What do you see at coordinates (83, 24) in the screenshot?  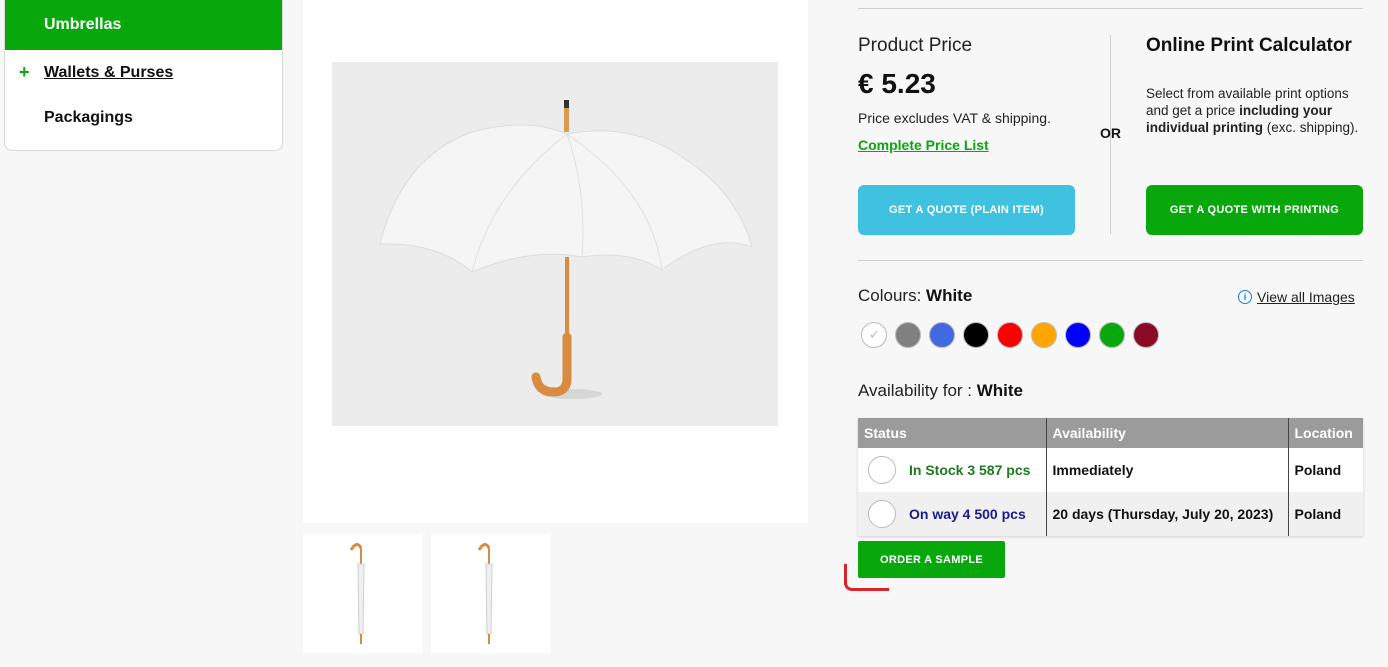 I see `sidebar-item-label: Umbrellas` at bounding box center [83, 24].